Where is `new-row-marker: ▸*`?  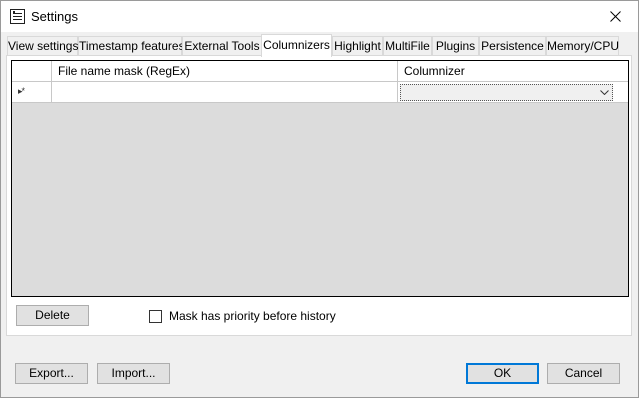 new-row-marker: ▸* is located at coordinates (21, 91).